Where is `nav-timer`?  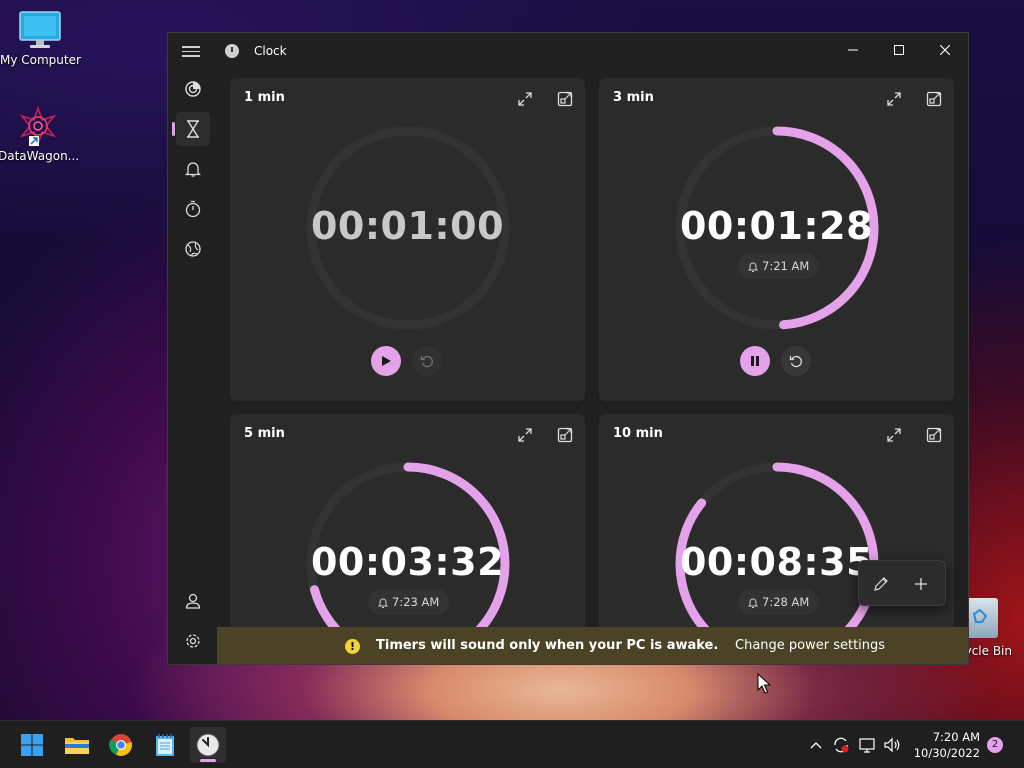
nav-timer is located at coordinates (191, 129).